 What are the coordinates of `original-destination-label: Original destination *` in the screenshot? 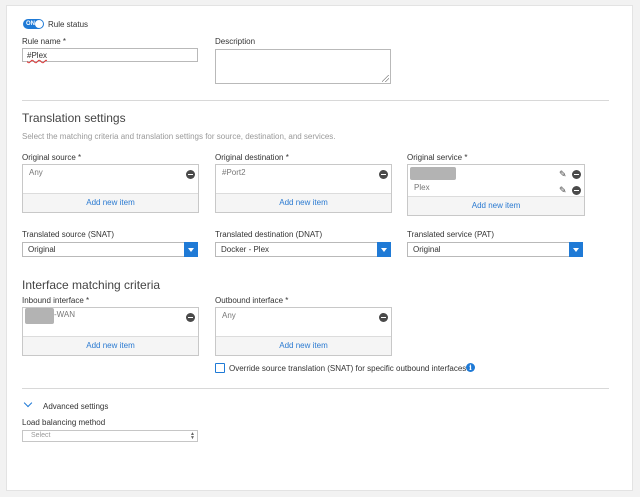 It's located at (252, 157).